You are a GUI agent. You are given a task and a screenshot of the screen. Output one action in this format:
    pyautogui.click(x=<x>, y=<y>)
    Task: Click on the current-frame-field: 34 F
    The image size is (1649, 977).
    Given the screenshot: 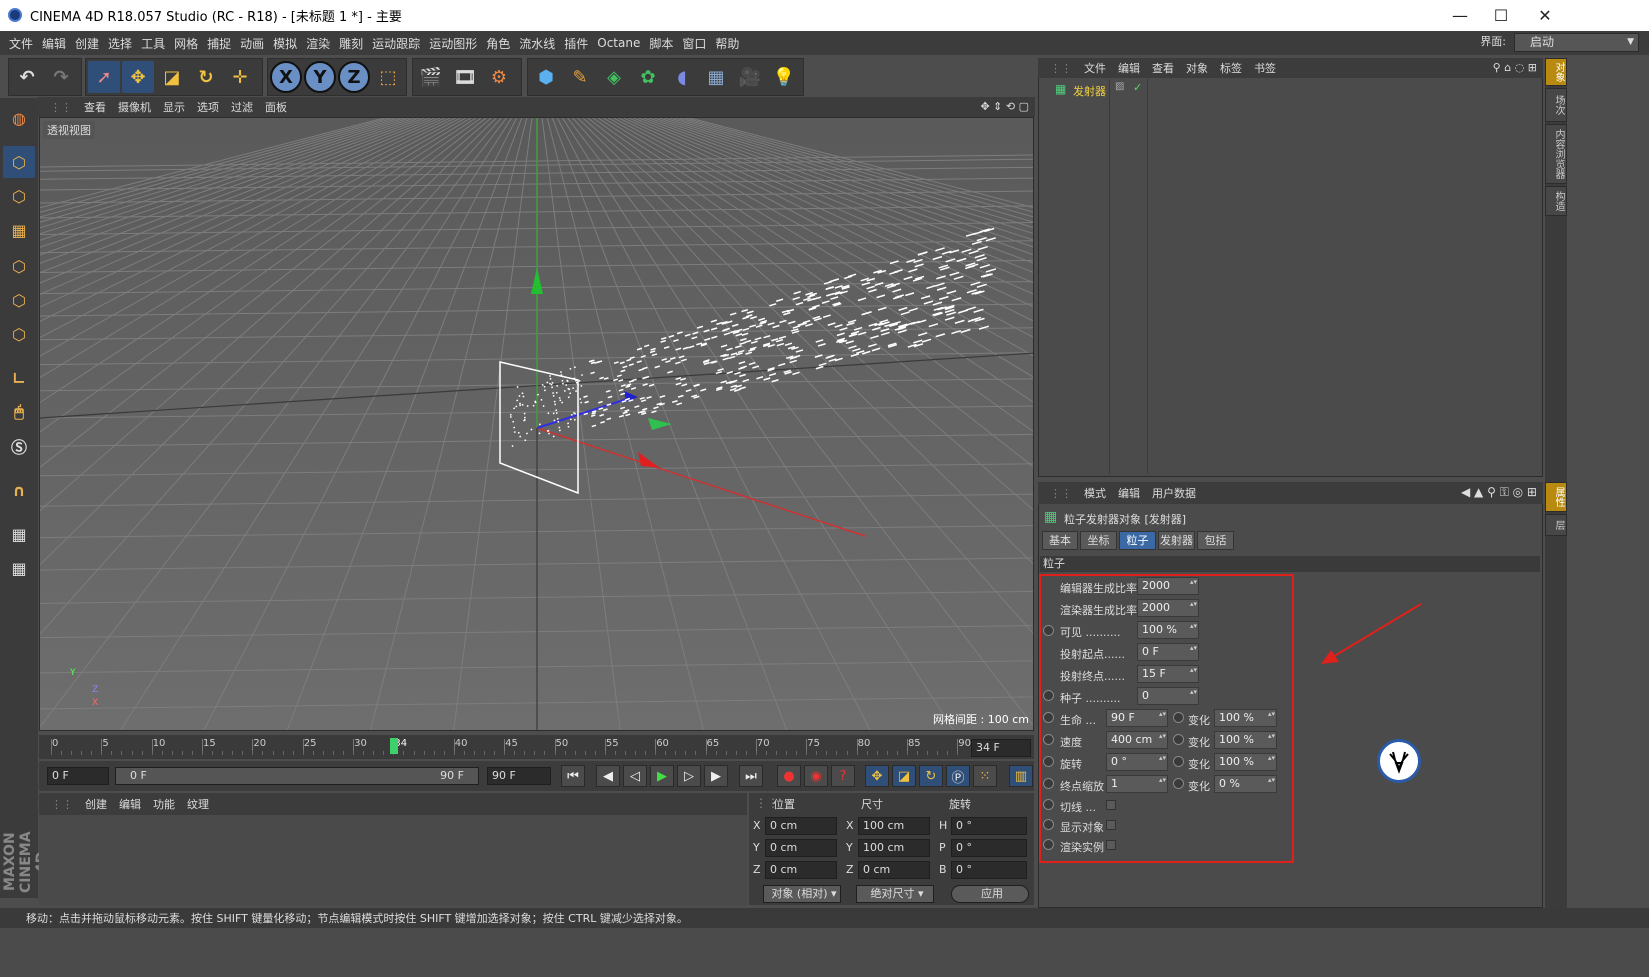 What is the action you would take?
    pyautogui.click(x=1001, y=748)
    